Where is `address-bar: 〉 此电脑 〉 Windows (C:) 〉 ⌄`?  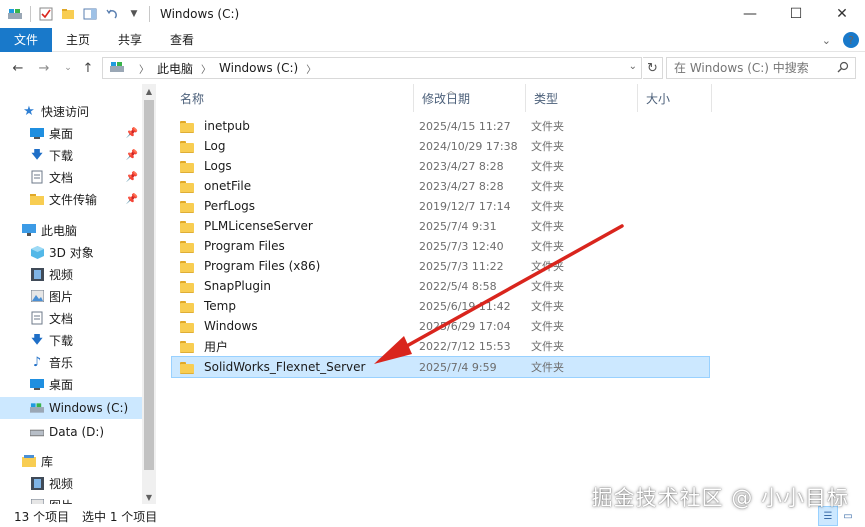
address-bar: 〉 此电脑 〉 Windows (C:) 〉 ⌄ is located at coordinates (372, 68).